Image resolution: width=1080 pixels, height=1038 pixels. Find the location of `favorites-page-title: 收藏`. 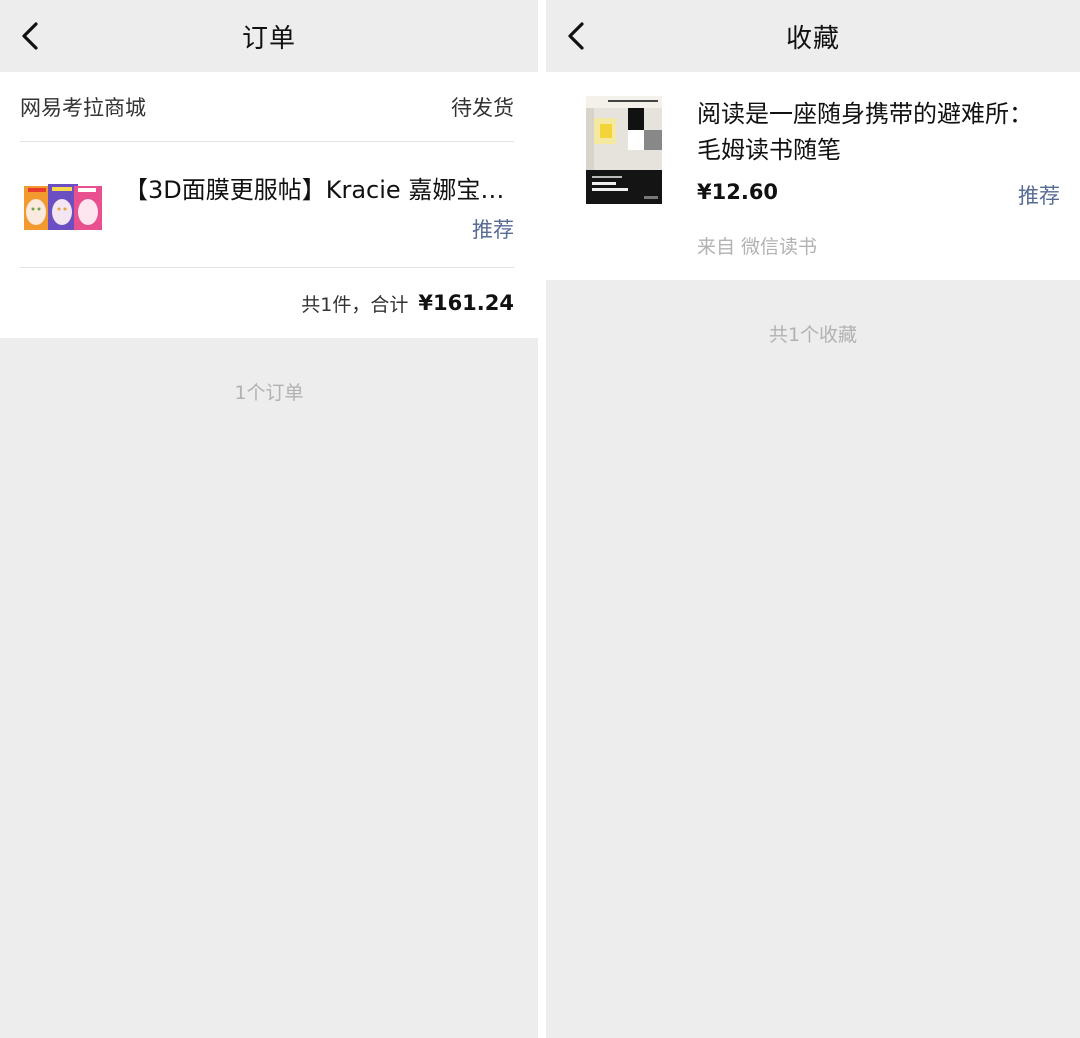

favorites-page-title: 收藏 is located at coordinates (812, 38).